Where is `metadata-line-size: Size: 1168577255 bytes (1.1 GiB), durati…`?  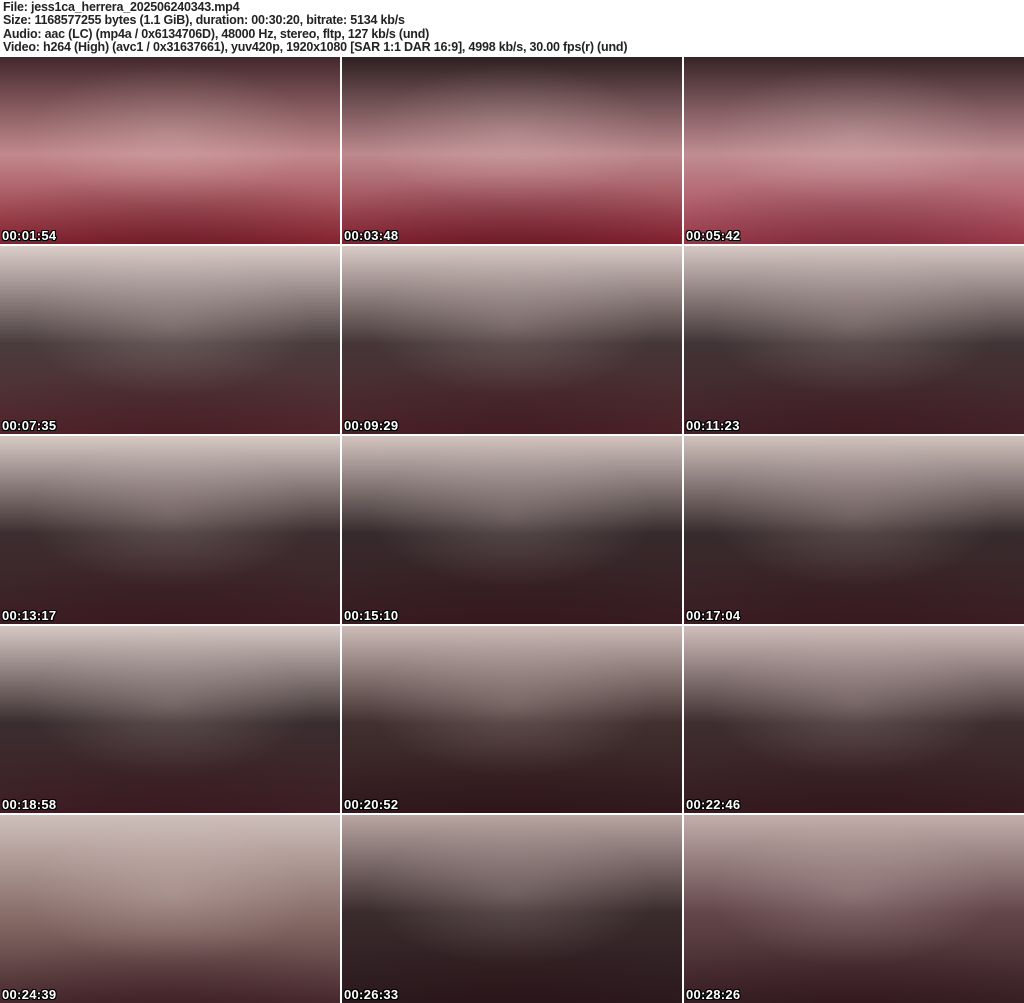
metadata-line-size: Size: 1168577255 bytes (1.1 GiB), durati… is located at coordinates (204, 20).